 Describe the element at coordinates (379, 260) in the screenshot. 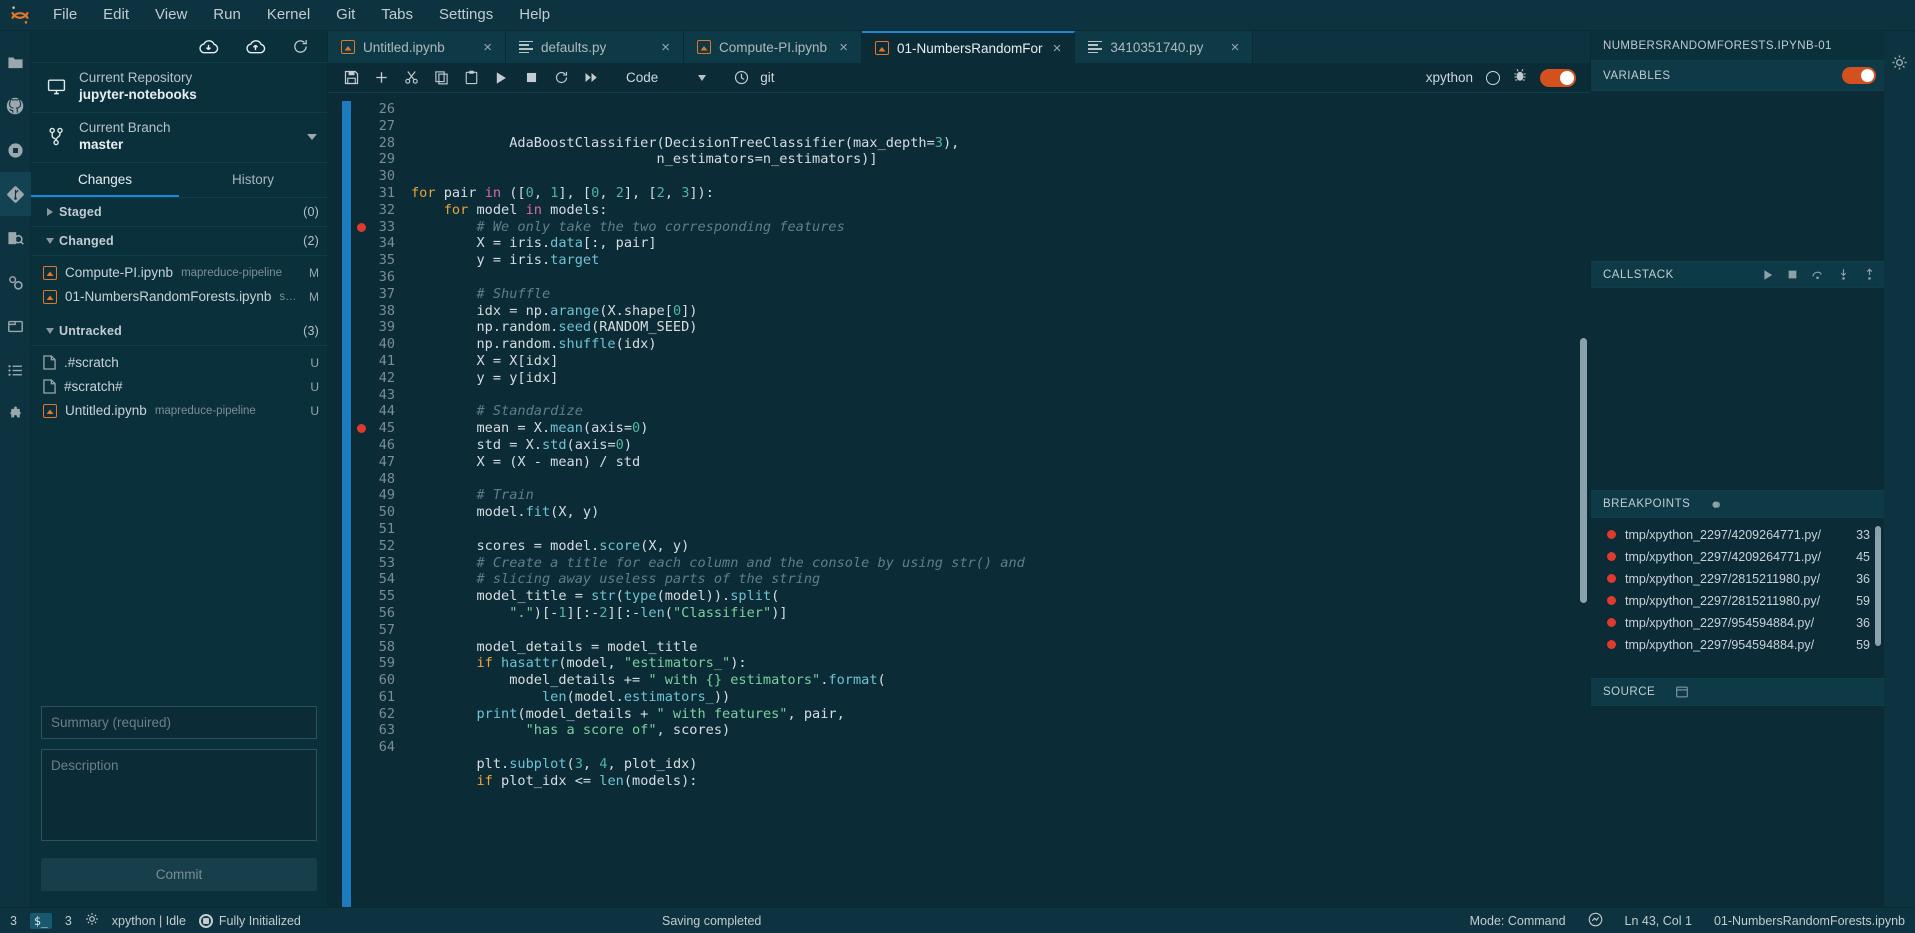

I see `line-number: 35` at that location.